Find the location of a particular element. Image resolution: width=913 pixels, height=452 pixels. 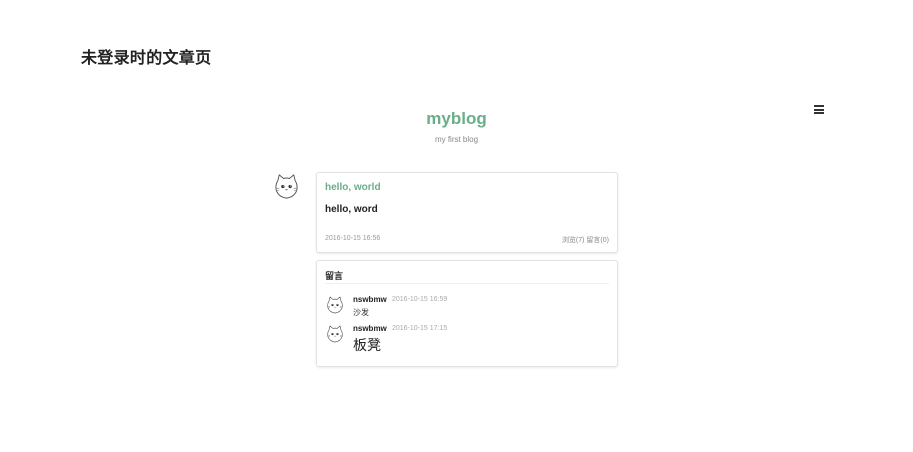

post-date: 2016-10-15 16:56 is located at coordinates (353, 238).